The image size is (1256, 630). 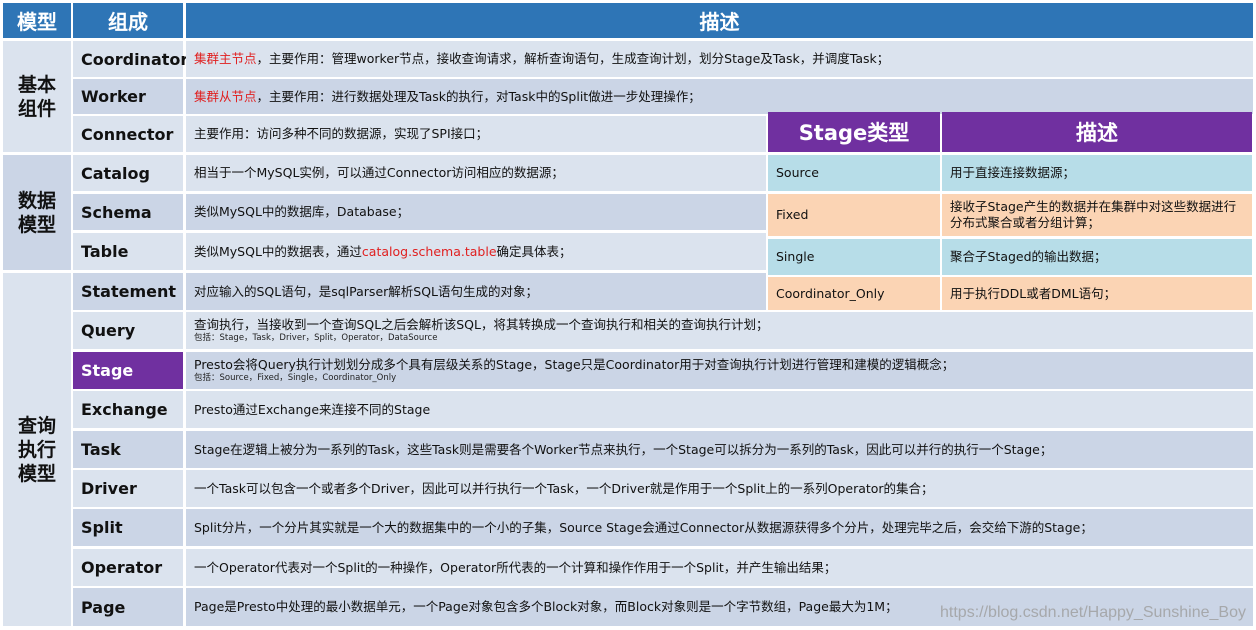 What do you see at coordinates (312, 409) in the screenshot?
I see `description-text: Presto通过Exchange来连接不同的Stage` at bounding box center [312, 409].